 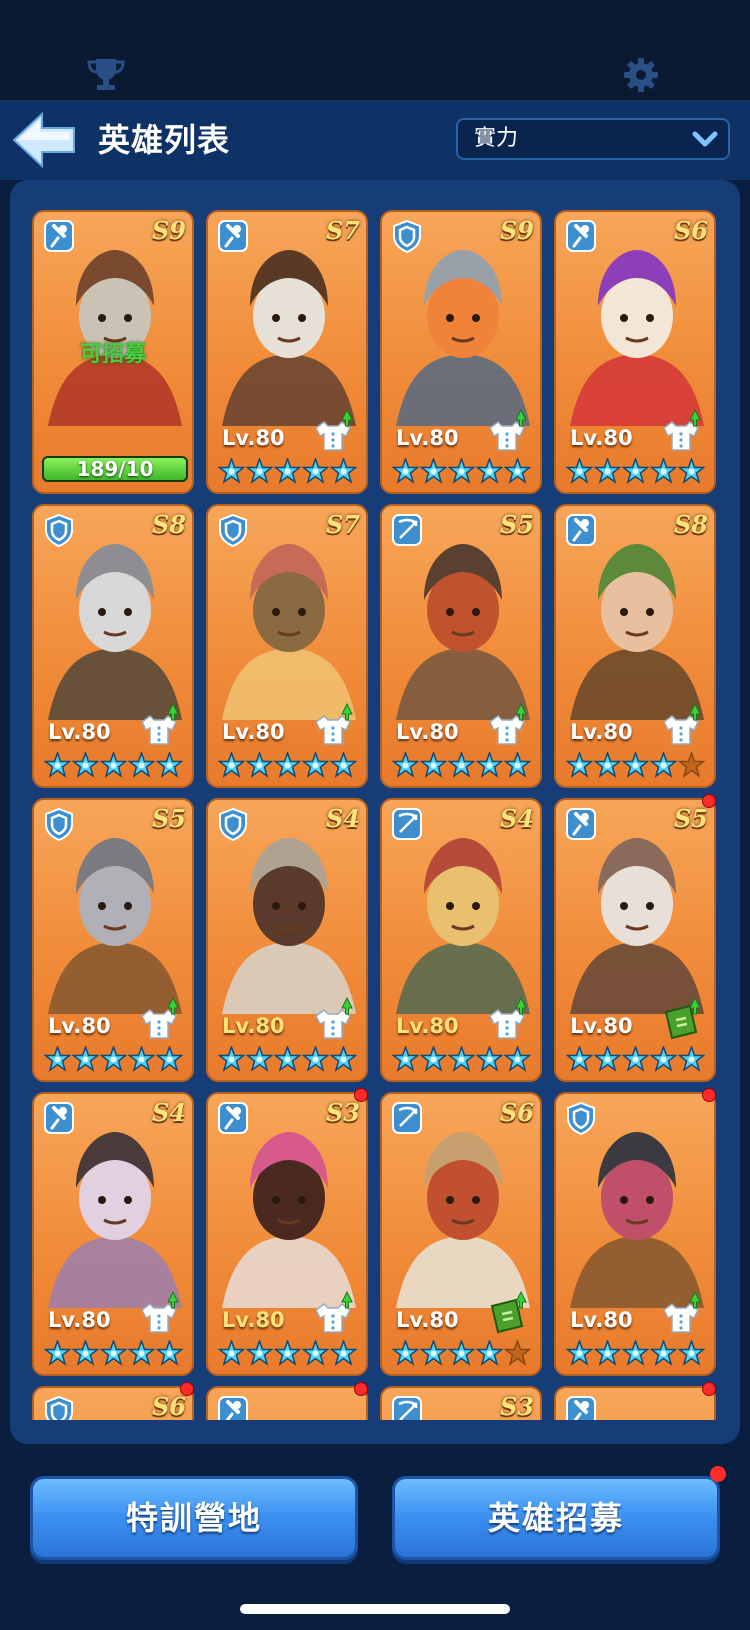 I want to click on hero-recruit-button: 英雄招募, so click(x=556, y=1518).